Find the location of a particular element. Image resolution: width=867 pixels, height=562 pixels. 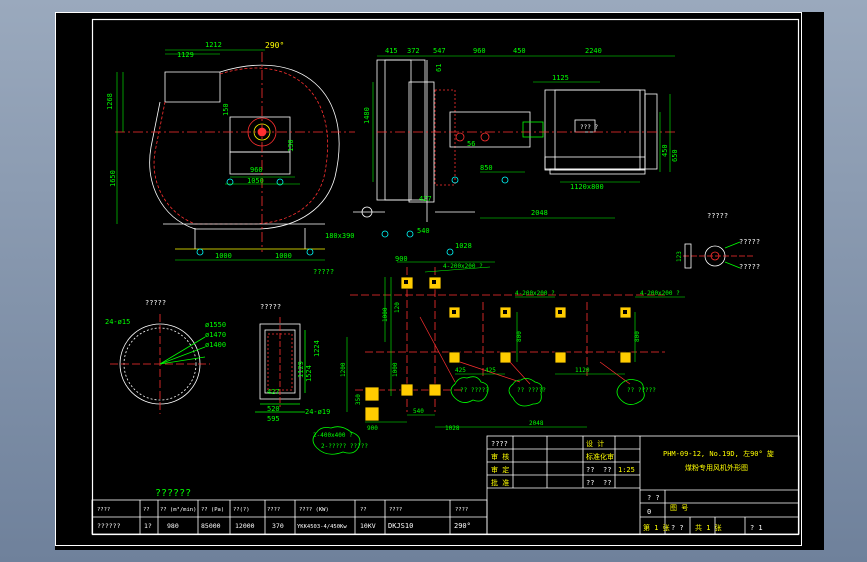

spec-v10: 290° is located at coordinates (462, 526).